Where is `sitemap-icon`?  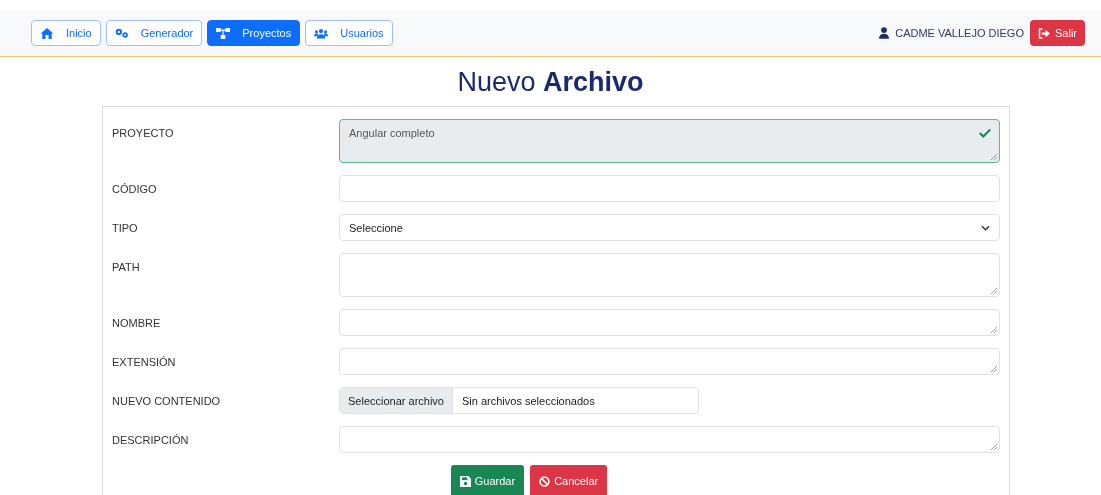 sitemap-icon is located at coordinates (223, 33).